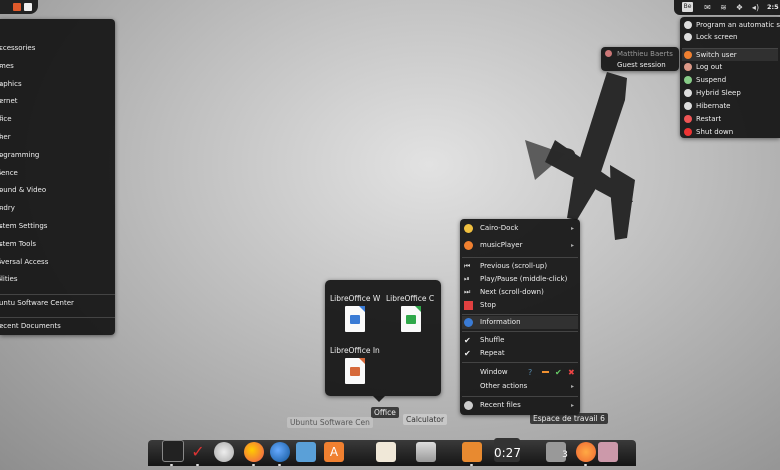 The width and height of the screenshot is (780, 470). I want to click on menu-item-repeat: ✔ Repeat, so click(520, 353).